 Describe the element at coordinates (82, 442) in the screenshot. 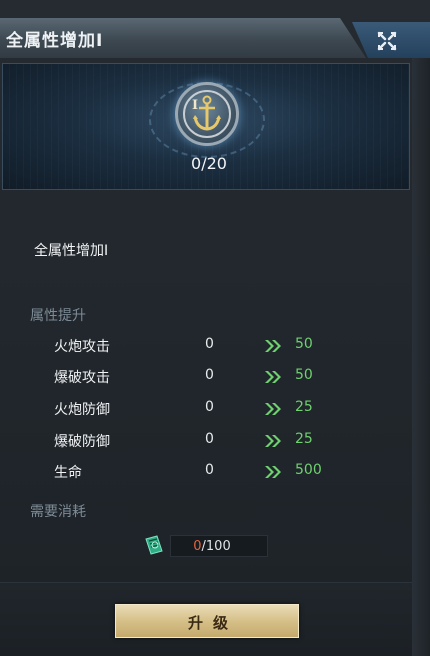

I see `attribute-name: 爆破防御` at that location.